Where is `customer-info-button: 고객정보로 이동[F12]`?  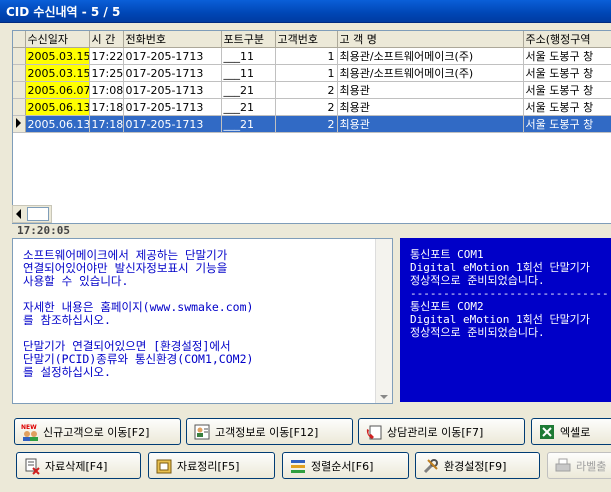
customer-info-button: 고객정보로 이동[F12] is located at coordinates (269, 431).